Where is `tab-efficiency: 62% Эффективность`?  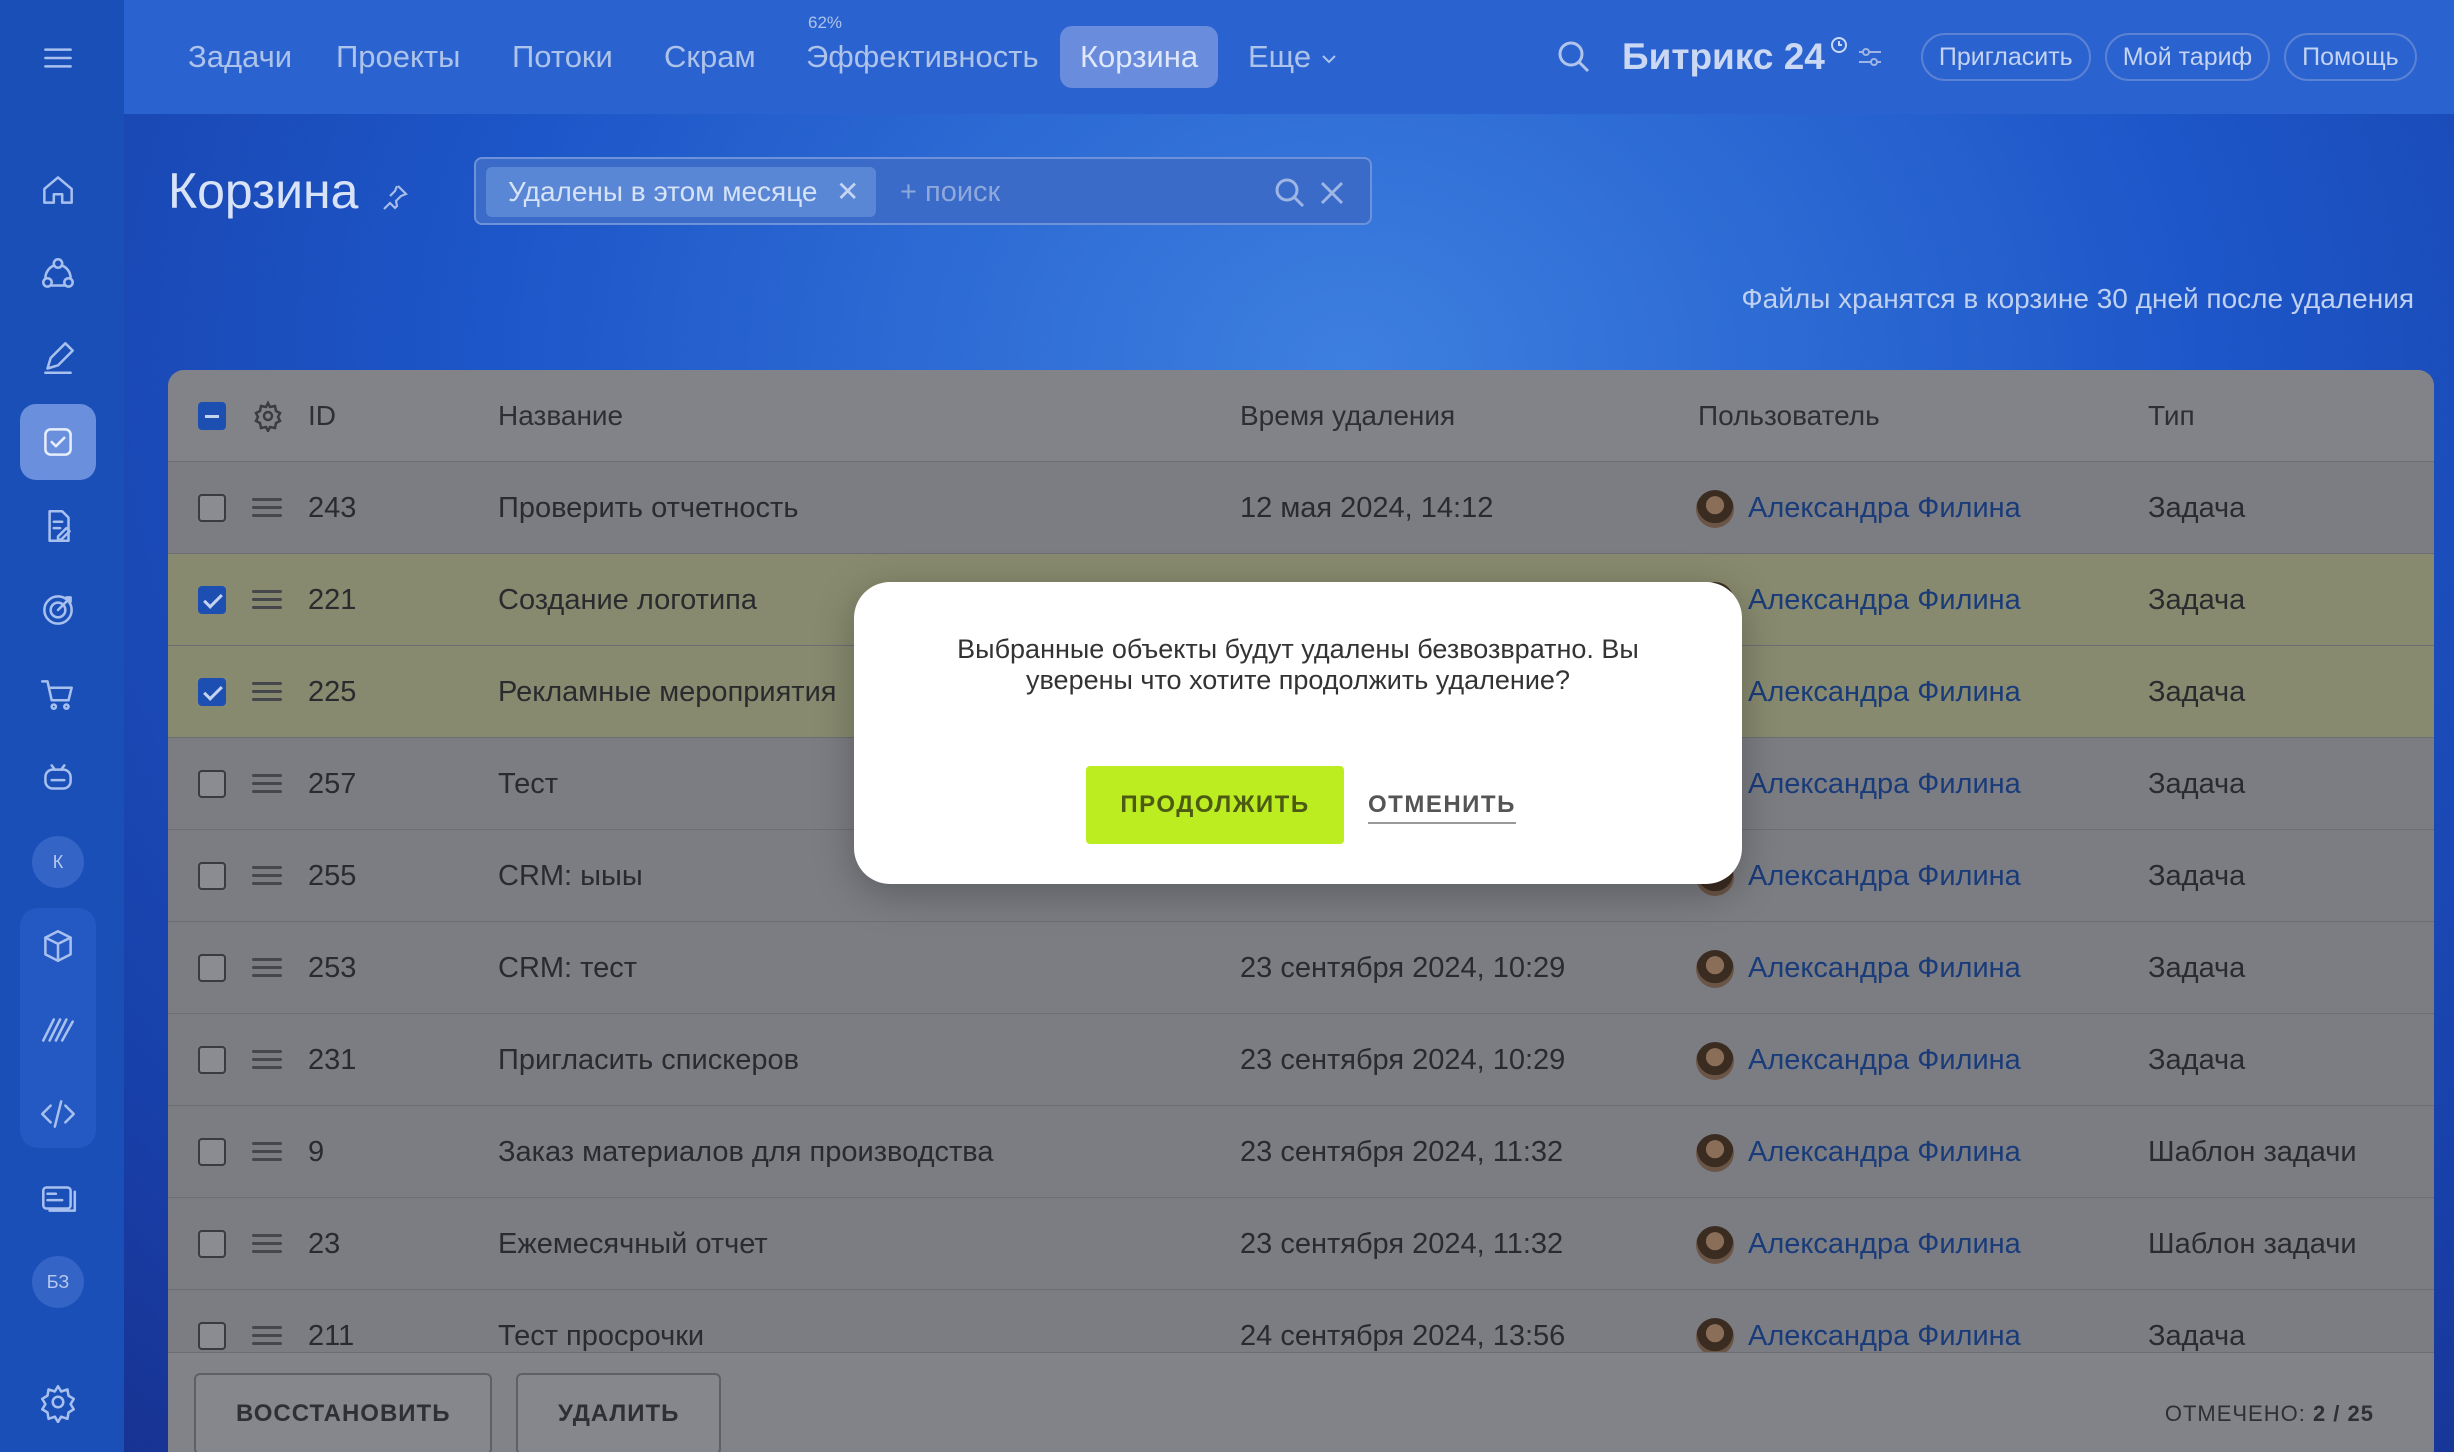
tab-efficiency: 62% Эффективность is located at coordinates (922, 51).